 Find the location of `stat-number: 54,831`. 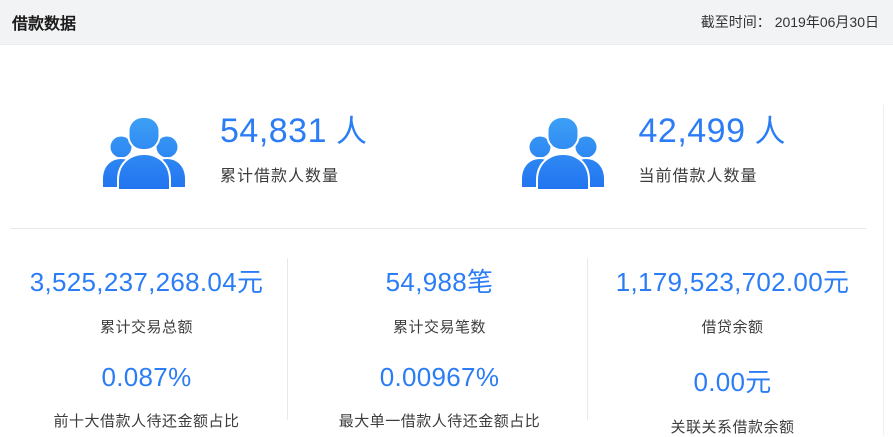

stat-number: 54,831 is located at coordinates (273, 131).